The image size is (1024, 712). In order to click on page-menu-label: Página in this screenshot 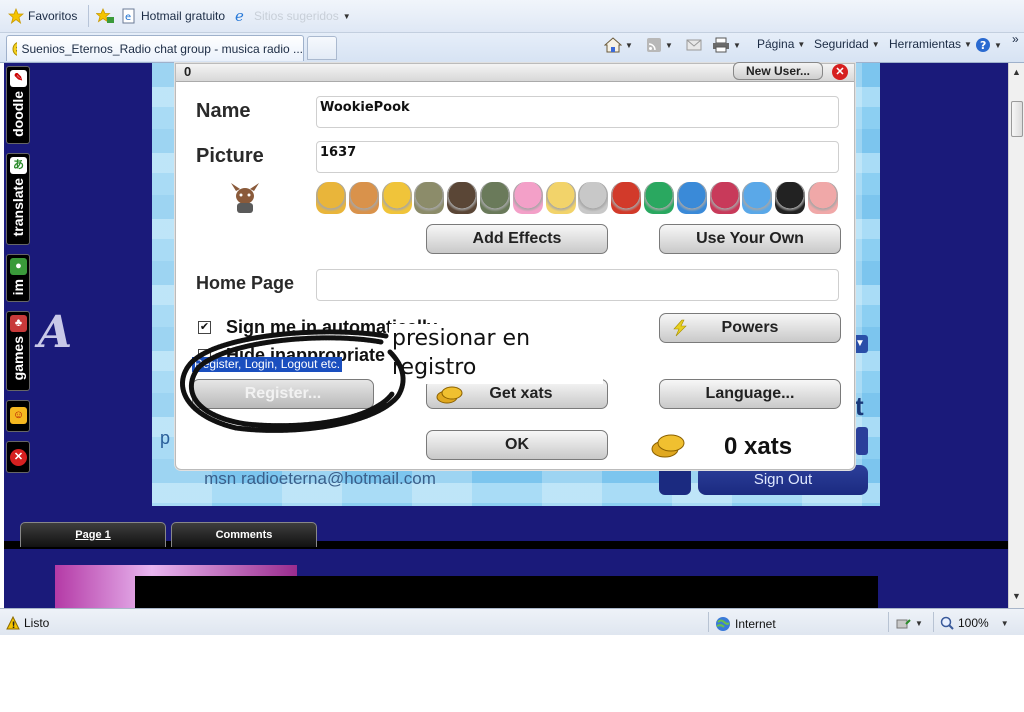, I will do `click(776, 44)`.